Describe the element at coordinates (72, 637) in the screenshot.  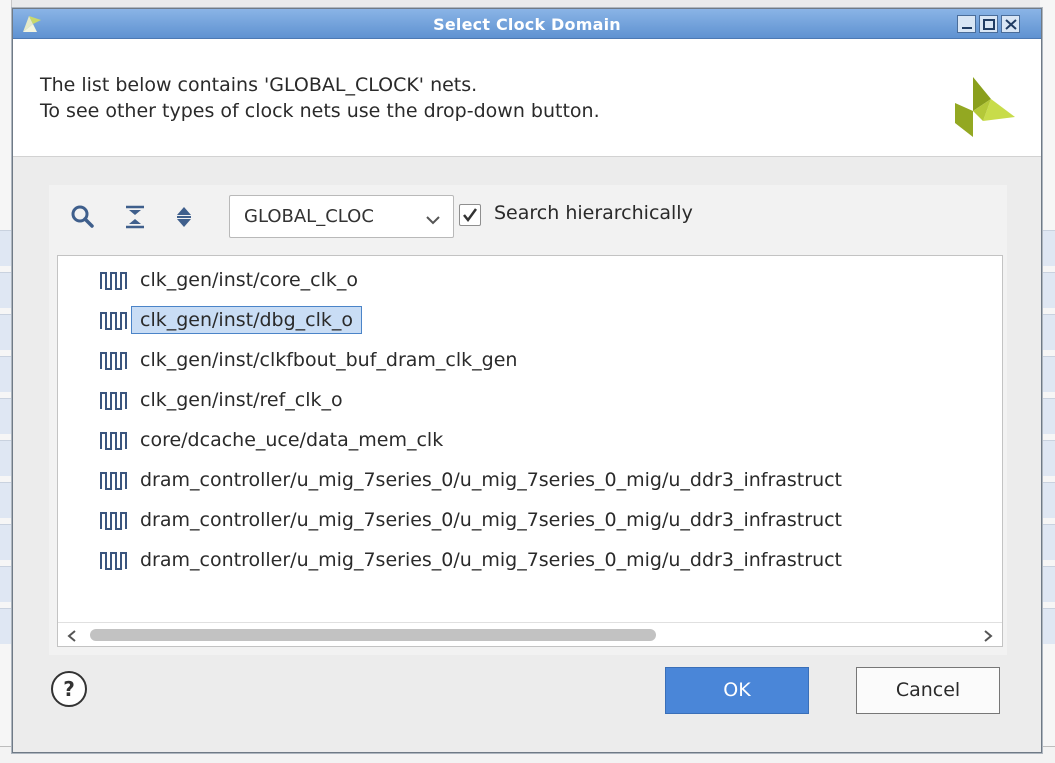
I see `scroll-left-icon` at that location.